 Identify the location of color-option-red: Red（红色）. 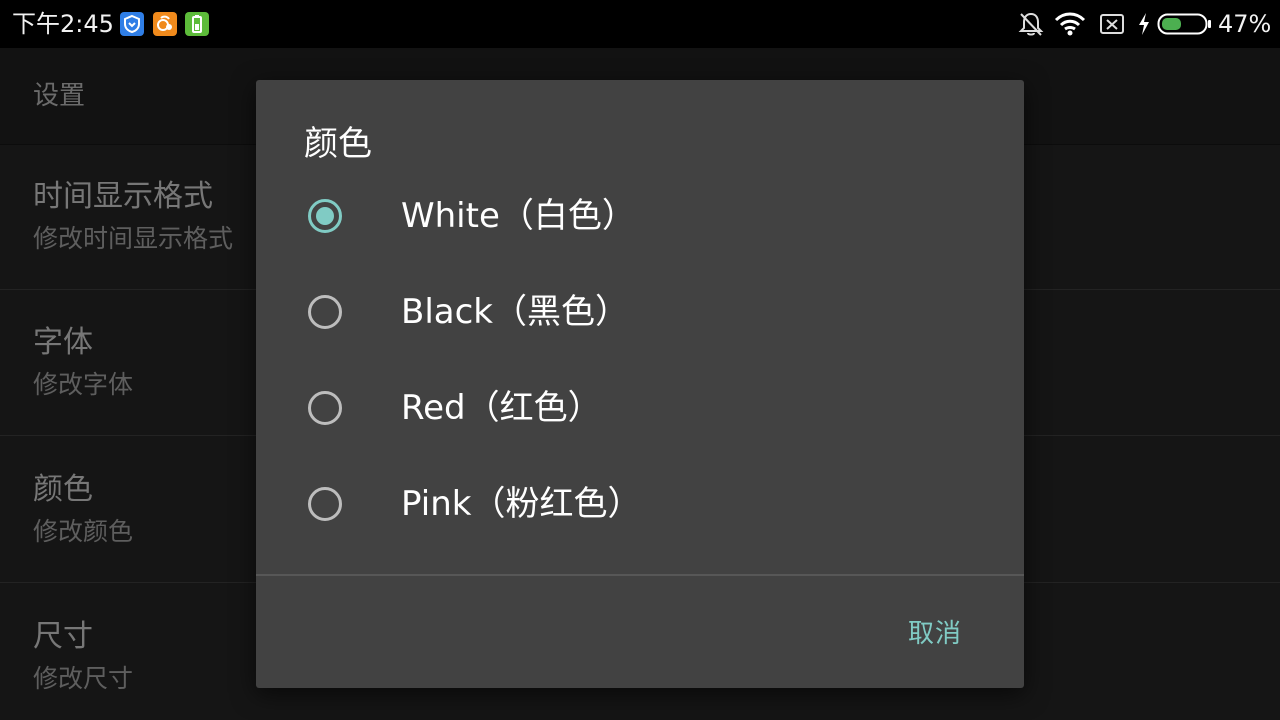
(640, 411).